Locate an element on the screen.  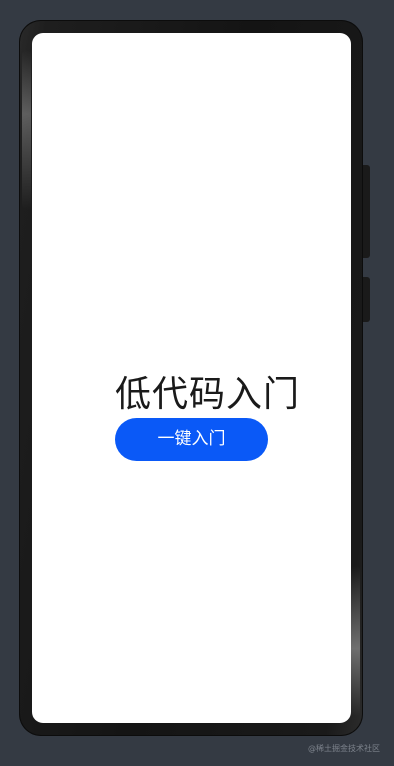
page-title: 低代码入门 is located at coordinates (207, 394).